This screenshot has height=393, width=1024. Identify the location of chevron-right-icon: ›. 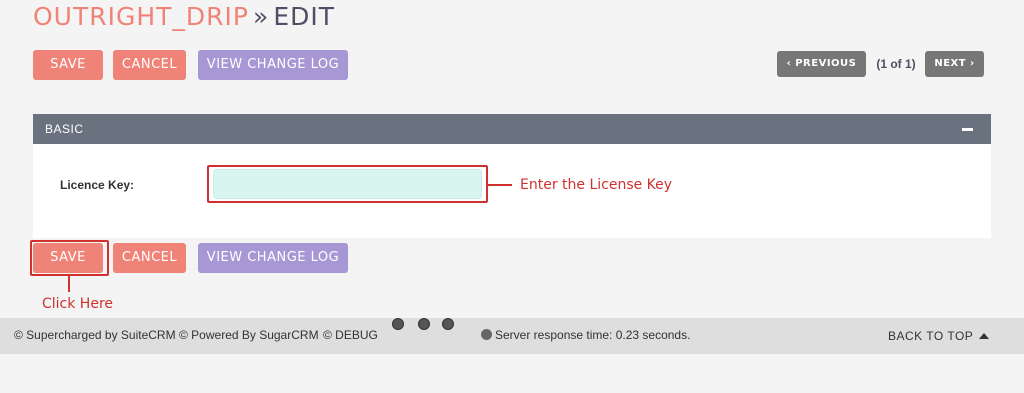
(972, 63).